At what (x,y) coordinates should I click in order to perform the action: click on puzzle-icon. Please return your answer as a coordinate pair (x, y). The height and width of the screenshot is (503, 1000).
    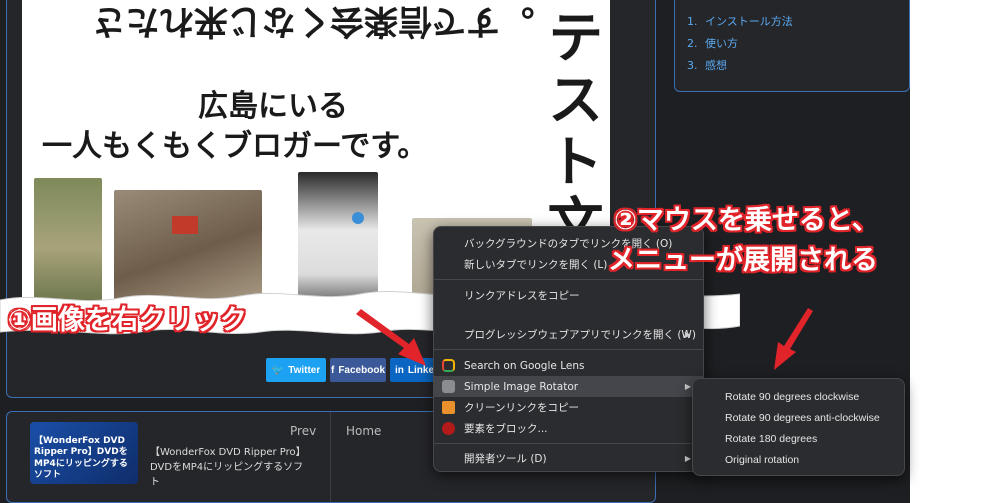
    Looking at the image, I should click on (448, 386).